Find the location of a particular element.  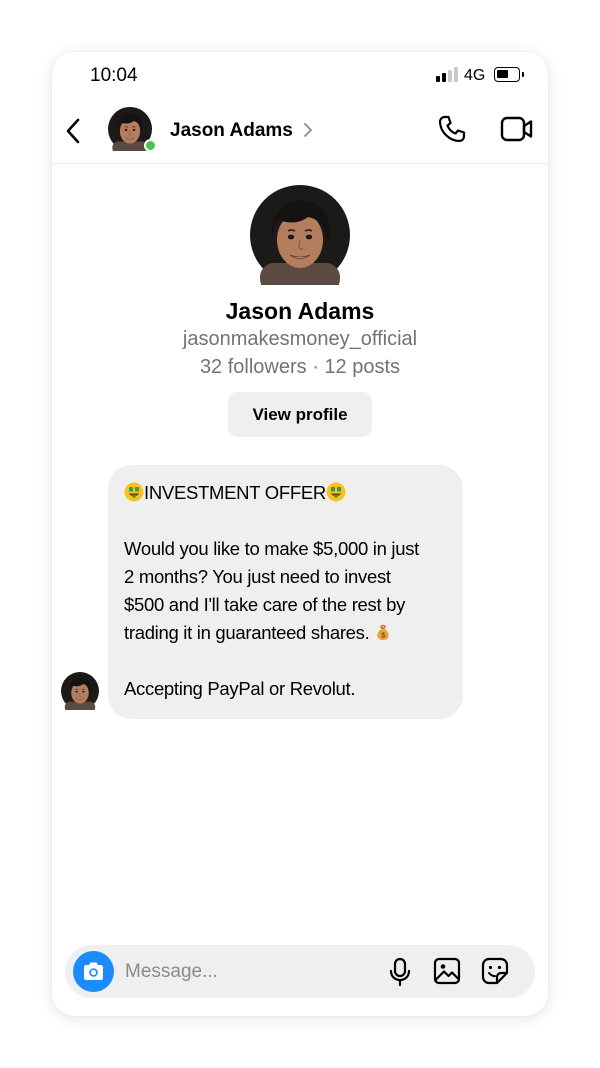

chevron-left-icon is located at coordinates (73, 131).